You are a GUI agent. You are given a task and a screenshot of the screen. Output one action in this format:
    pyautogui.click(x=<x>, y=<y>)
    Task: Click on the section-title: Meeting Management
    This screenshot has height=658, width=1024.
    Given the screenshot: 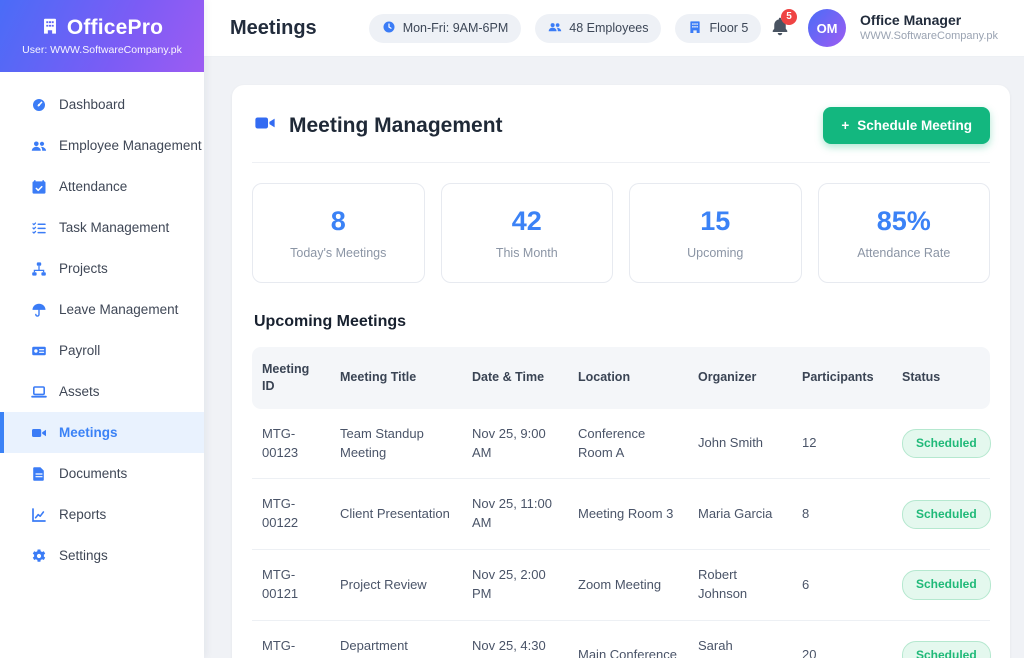 What is the action you would take?
    pyautogui.click(x=396, y=125)
    